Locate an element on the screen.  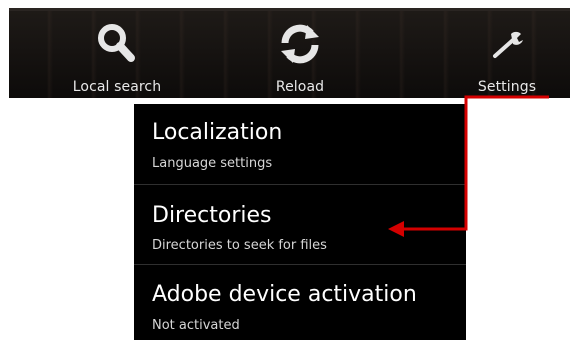
menu-item-title: Adobe device activation is located at coordinates (284, 294).